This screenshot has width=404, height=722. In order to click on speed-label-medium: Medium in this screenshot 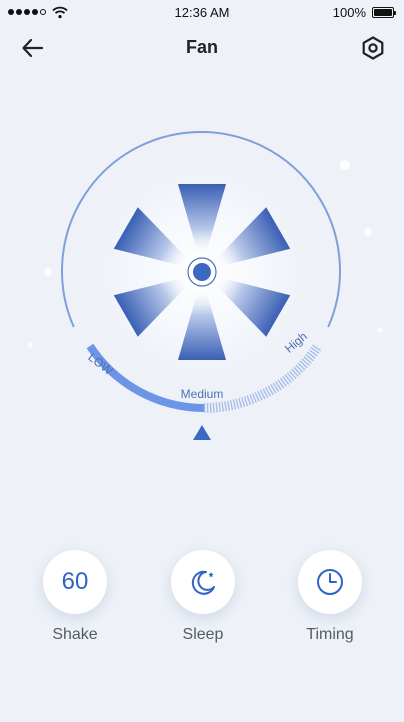, I will do `click(202, 394)`.